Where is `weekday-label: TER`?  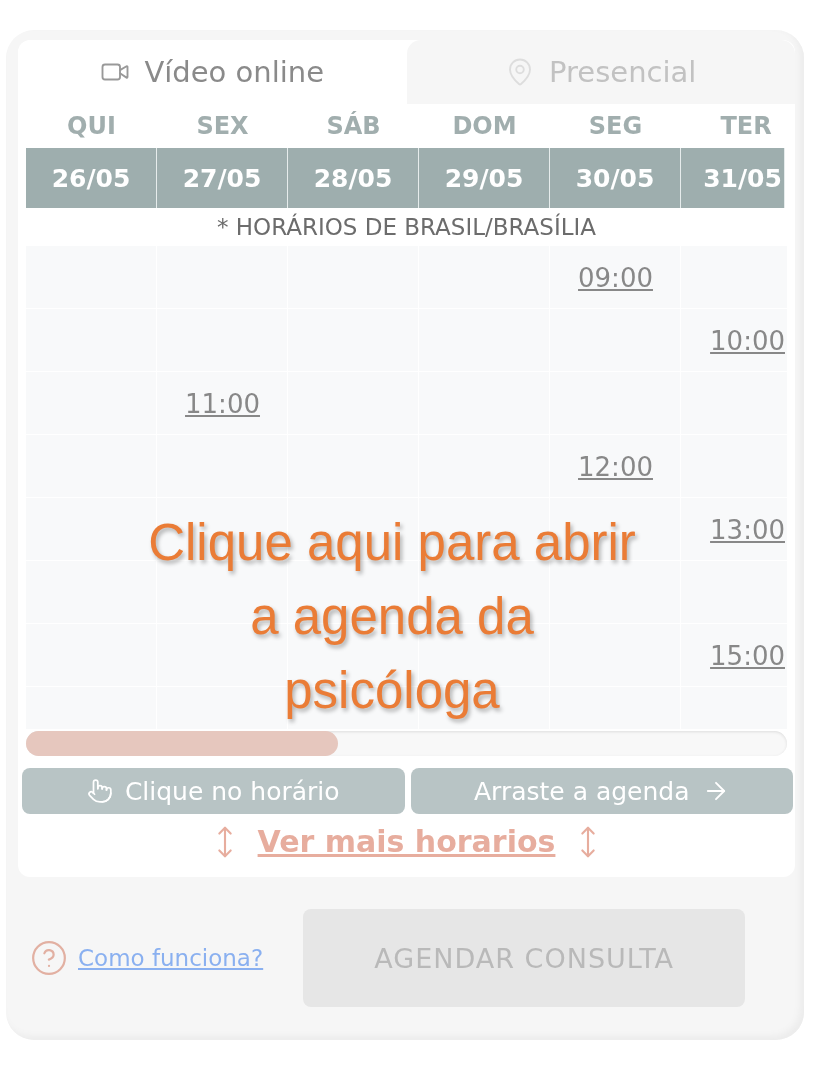 weekday-label: TER is located at coordinates (746, 126).